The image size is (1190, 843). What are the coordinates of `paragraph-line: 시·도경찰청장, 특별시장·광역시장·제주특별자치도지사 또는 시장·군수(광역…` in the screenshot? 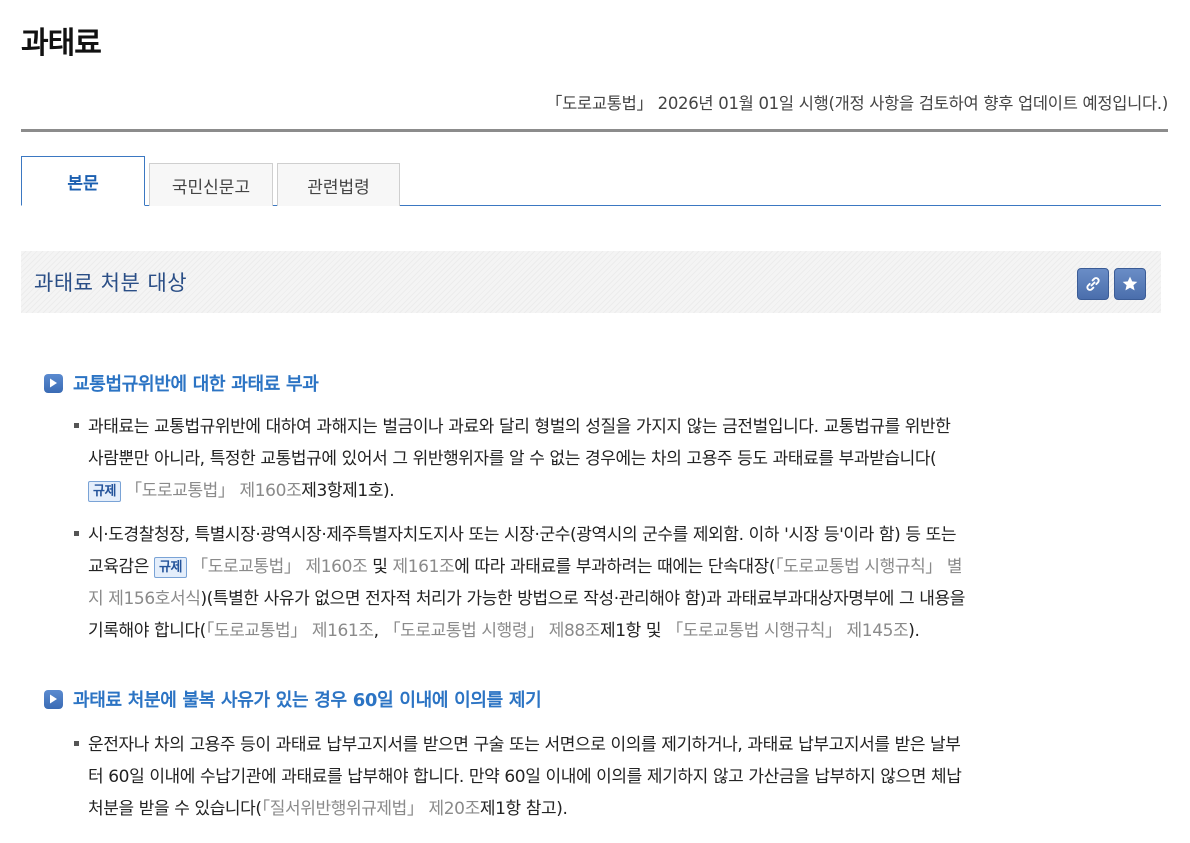 It's located at (606, 535).